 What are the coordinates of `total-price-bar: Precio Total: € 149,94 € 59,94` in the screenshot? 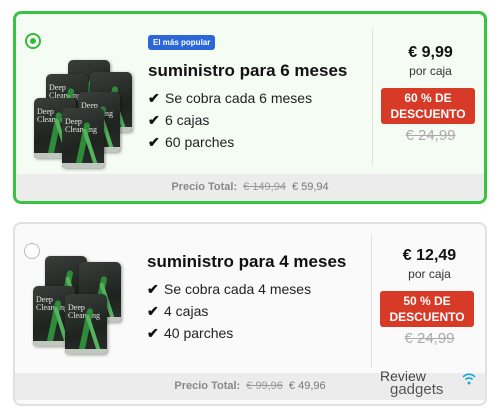 It's located at (250, 187).